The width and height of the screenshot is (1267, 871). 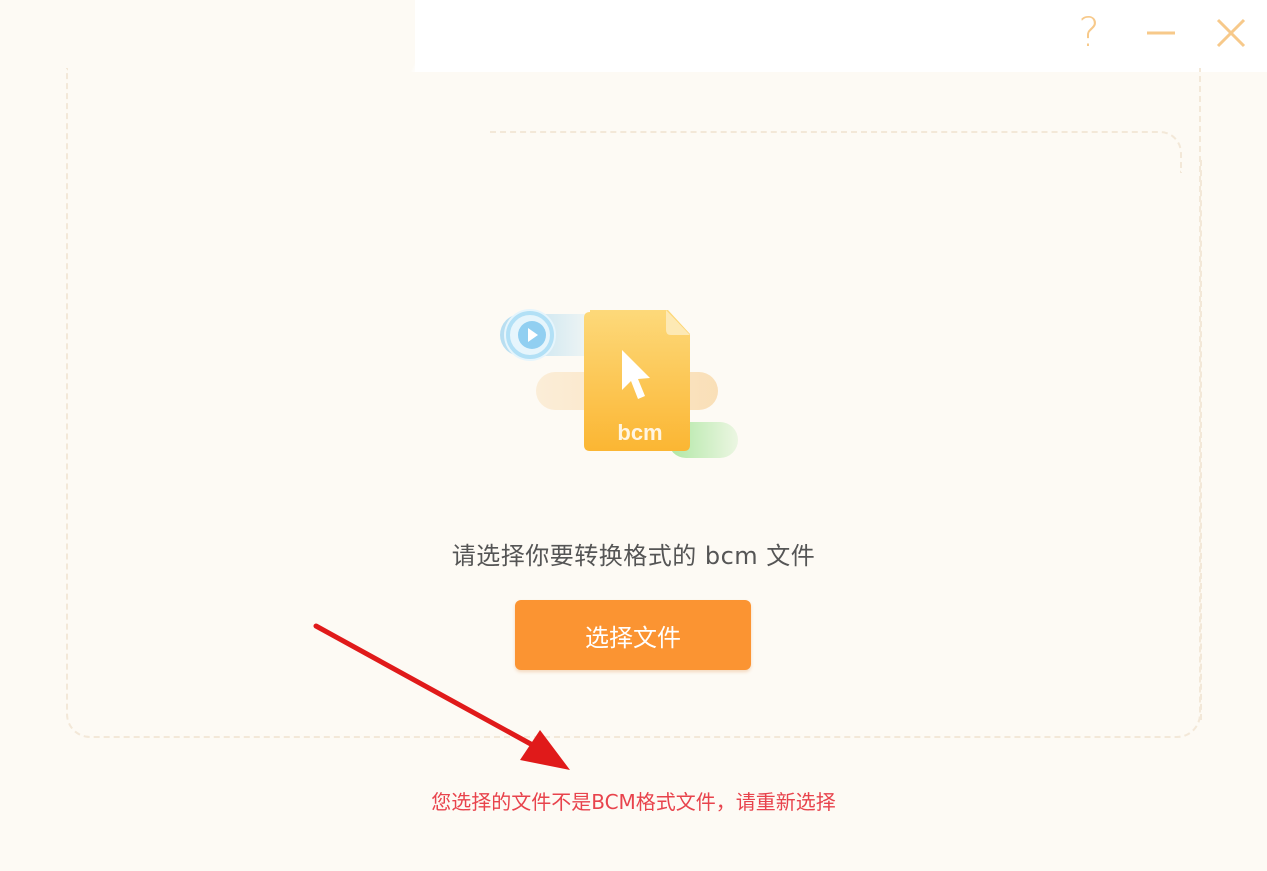 I want to click on select-prompt: 请选择你要转换格式的 bcm 文件, so click(x=633, y=556).